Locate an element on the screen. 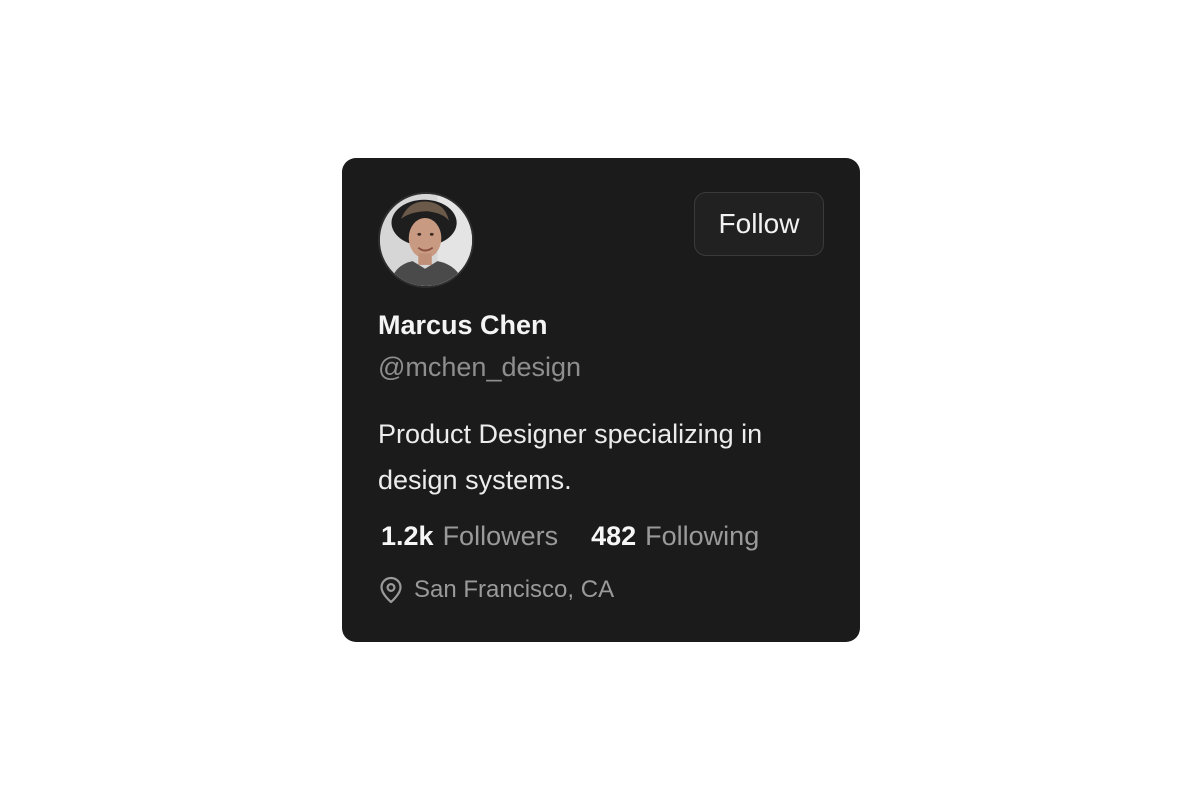  followers-stat: 1.2k Followers is located at coordinates (469, 536).